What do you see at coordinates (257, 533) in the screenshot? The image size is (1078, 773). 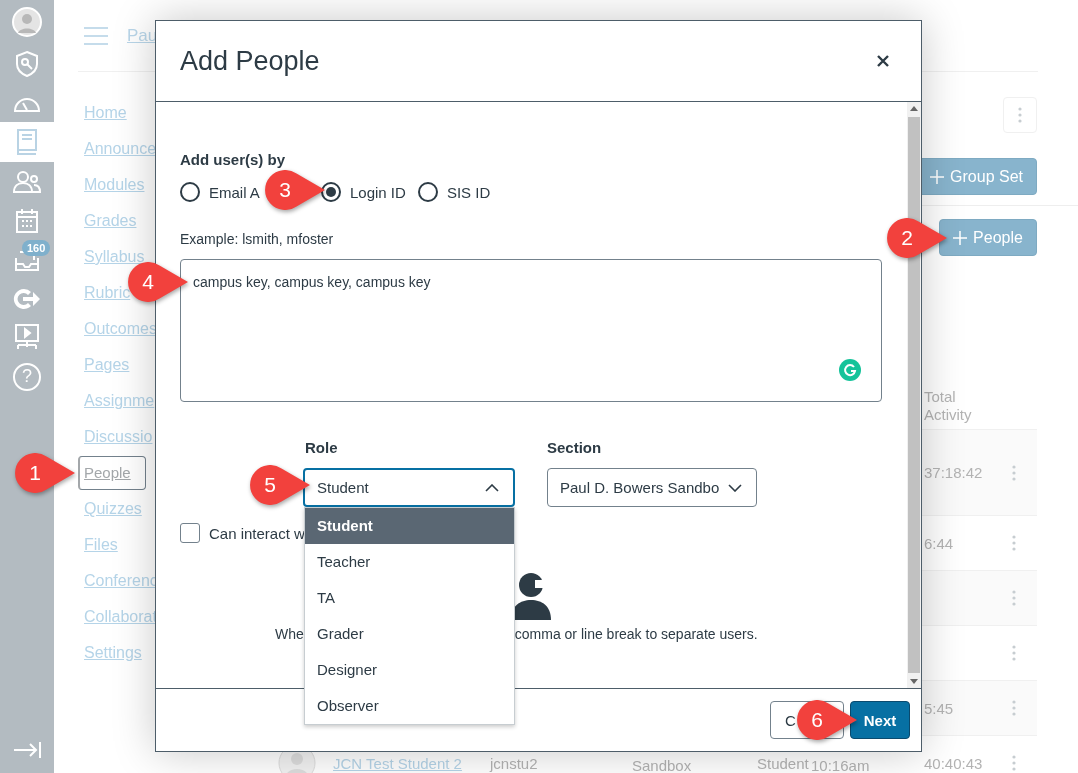 I see `checkbox-label: Can interact w` at bounding box center [257, 533].